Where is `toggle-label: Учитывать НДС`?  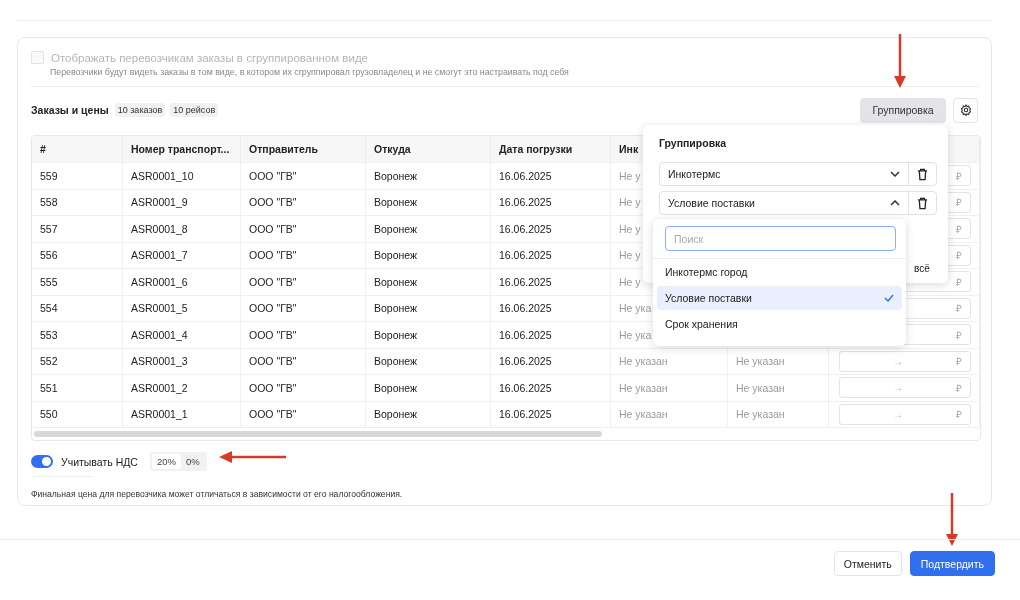 toggle-label: Учитывать НДС is located at coordinates (99, 461).